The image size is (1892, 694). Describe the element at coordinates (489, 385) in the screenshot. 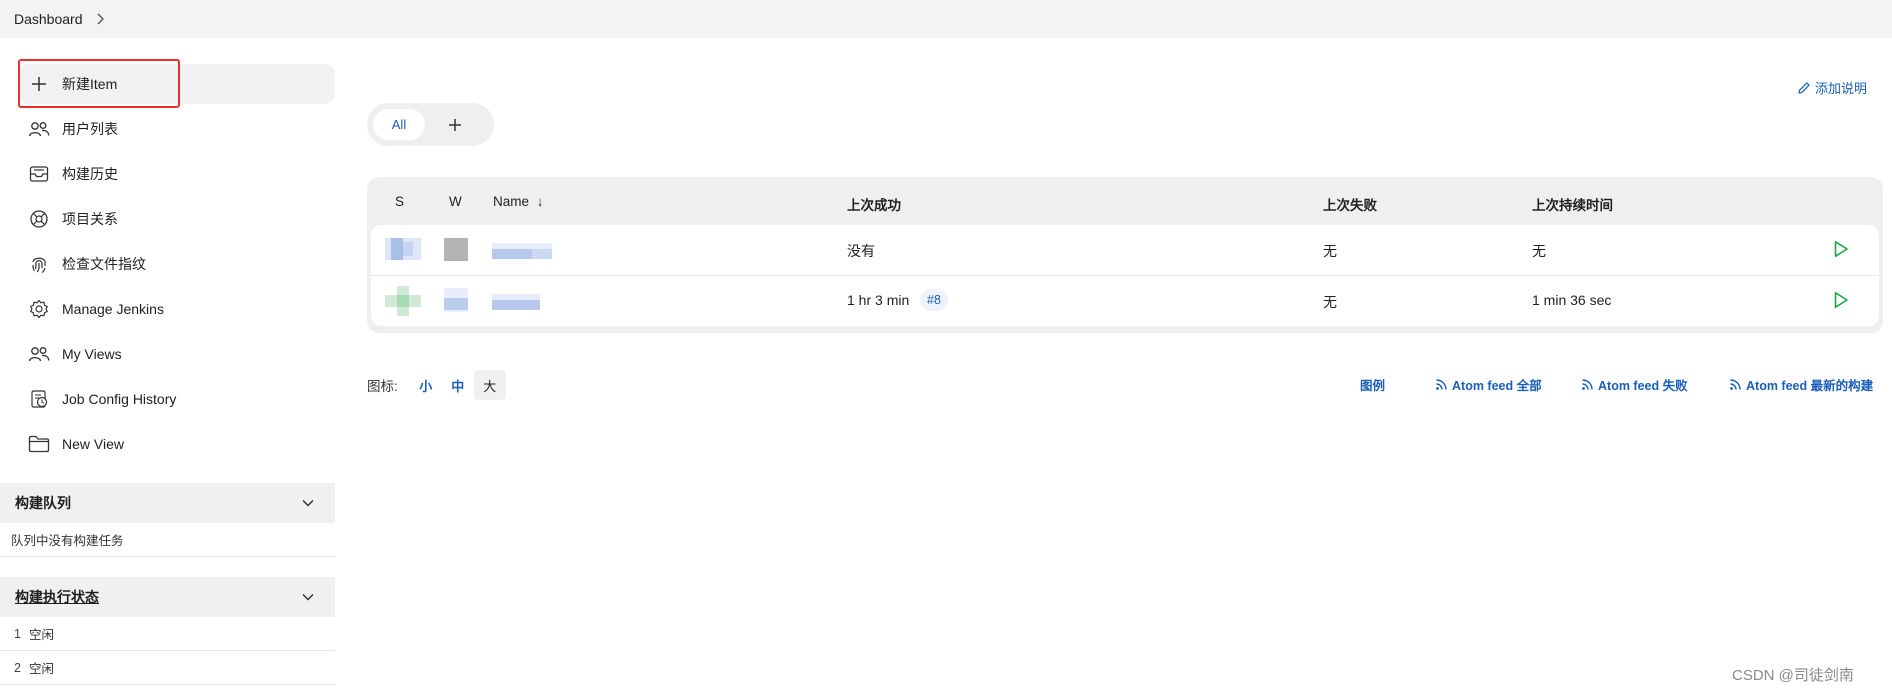

I see `icon-size-large: 大` at that location.